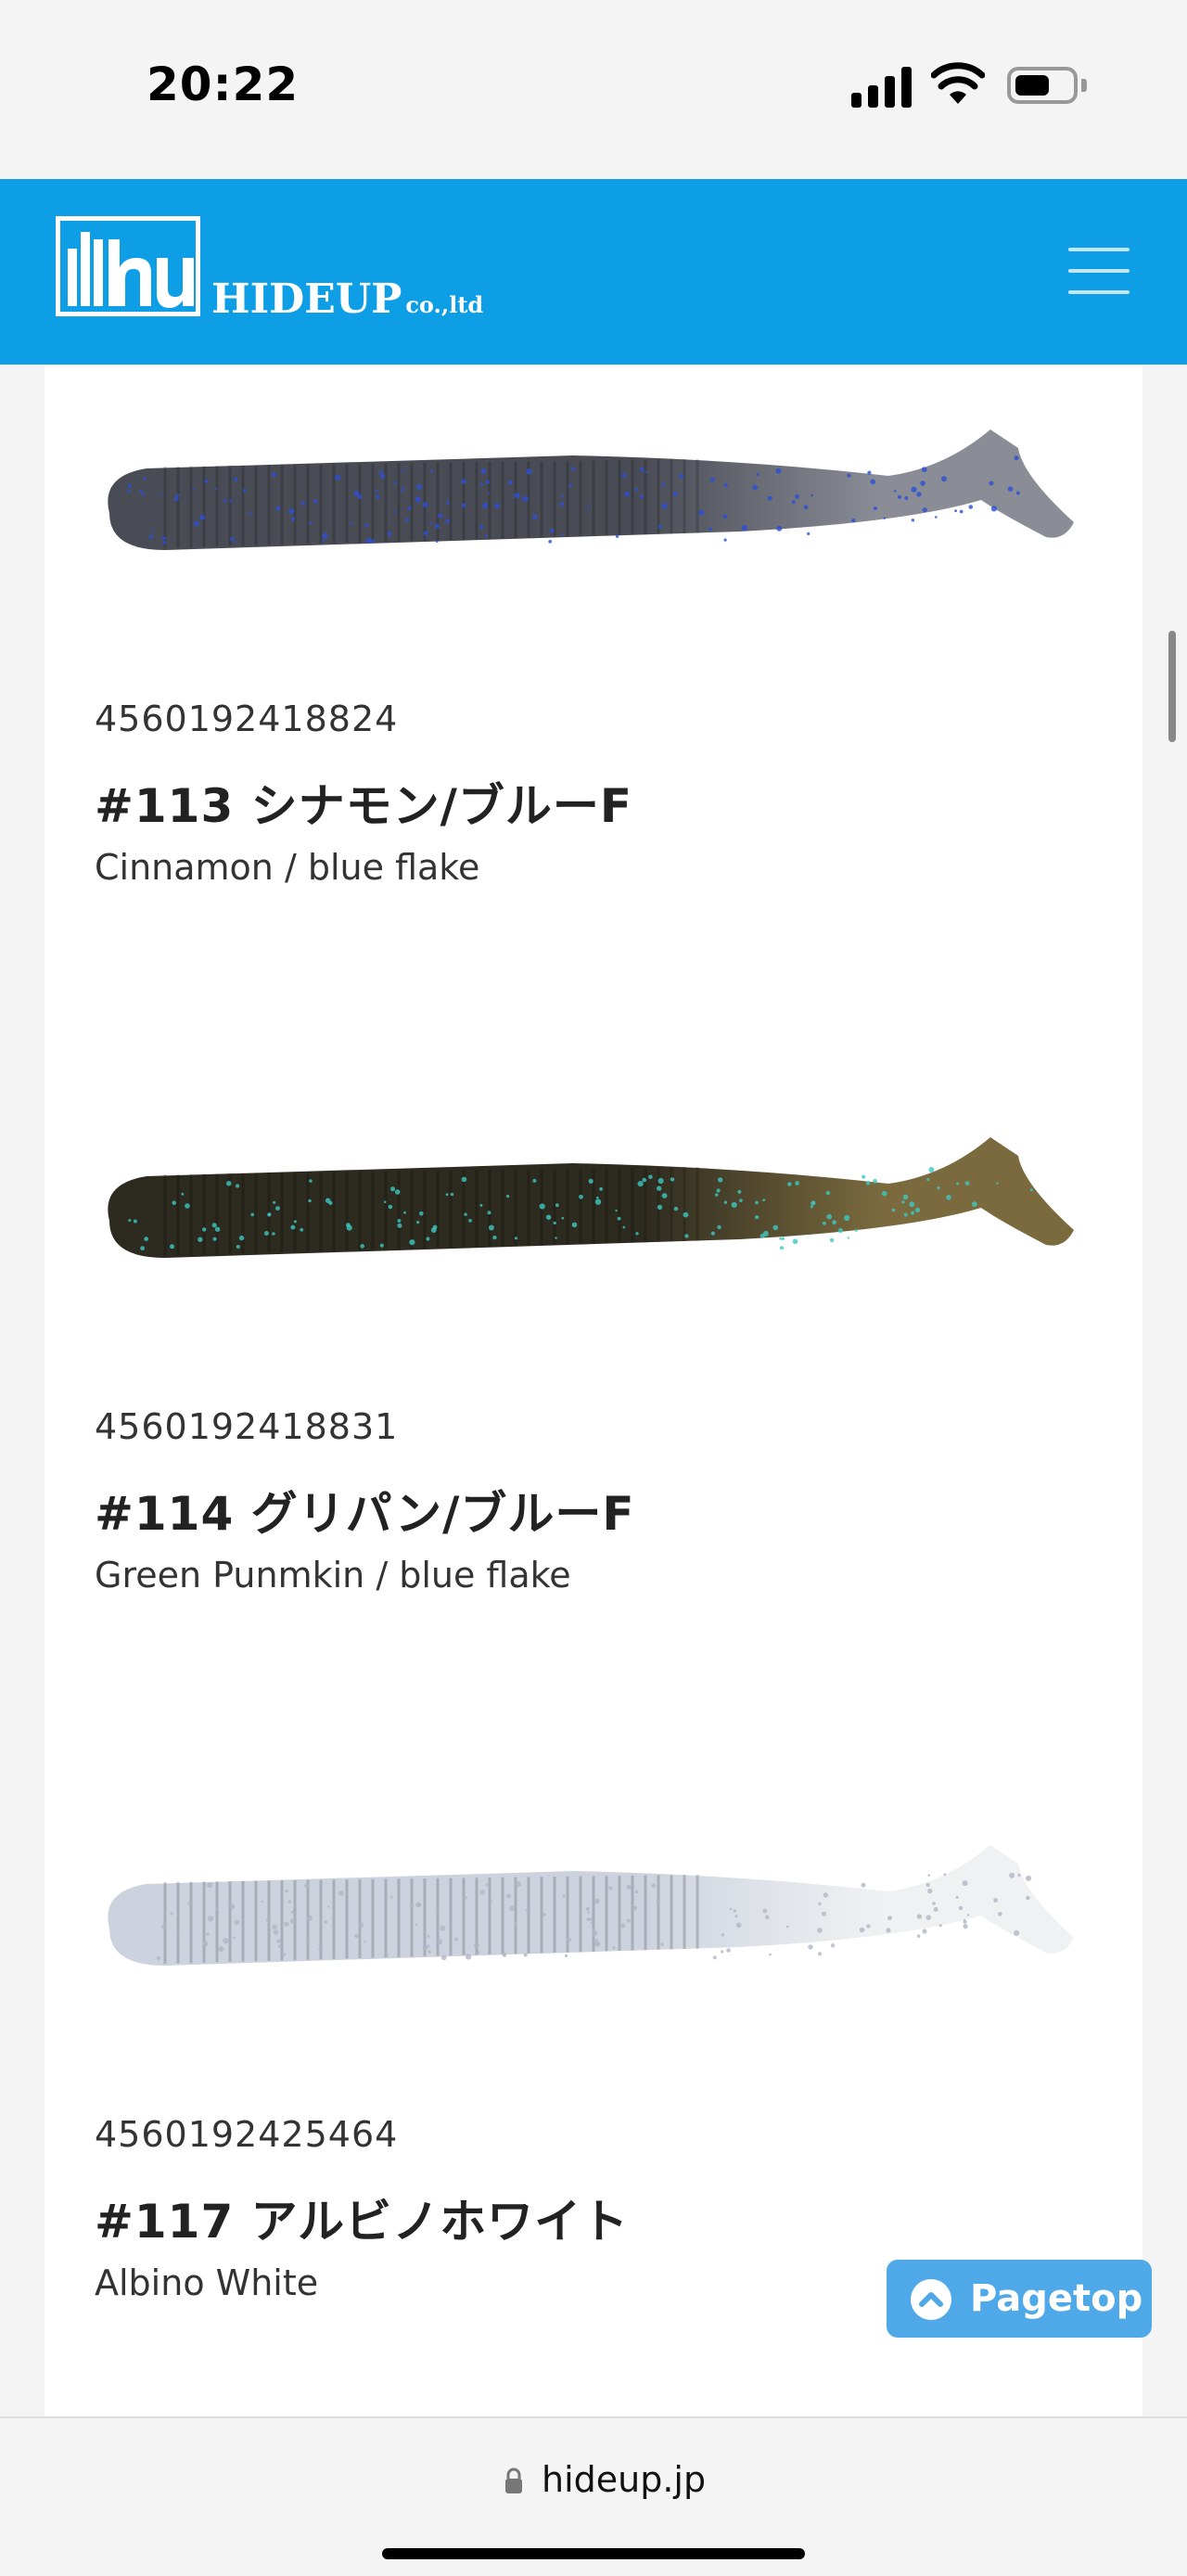  Describe the element at coordinates (593, 89) in the screenshot. I see `status-bar: 20:22` at that location.